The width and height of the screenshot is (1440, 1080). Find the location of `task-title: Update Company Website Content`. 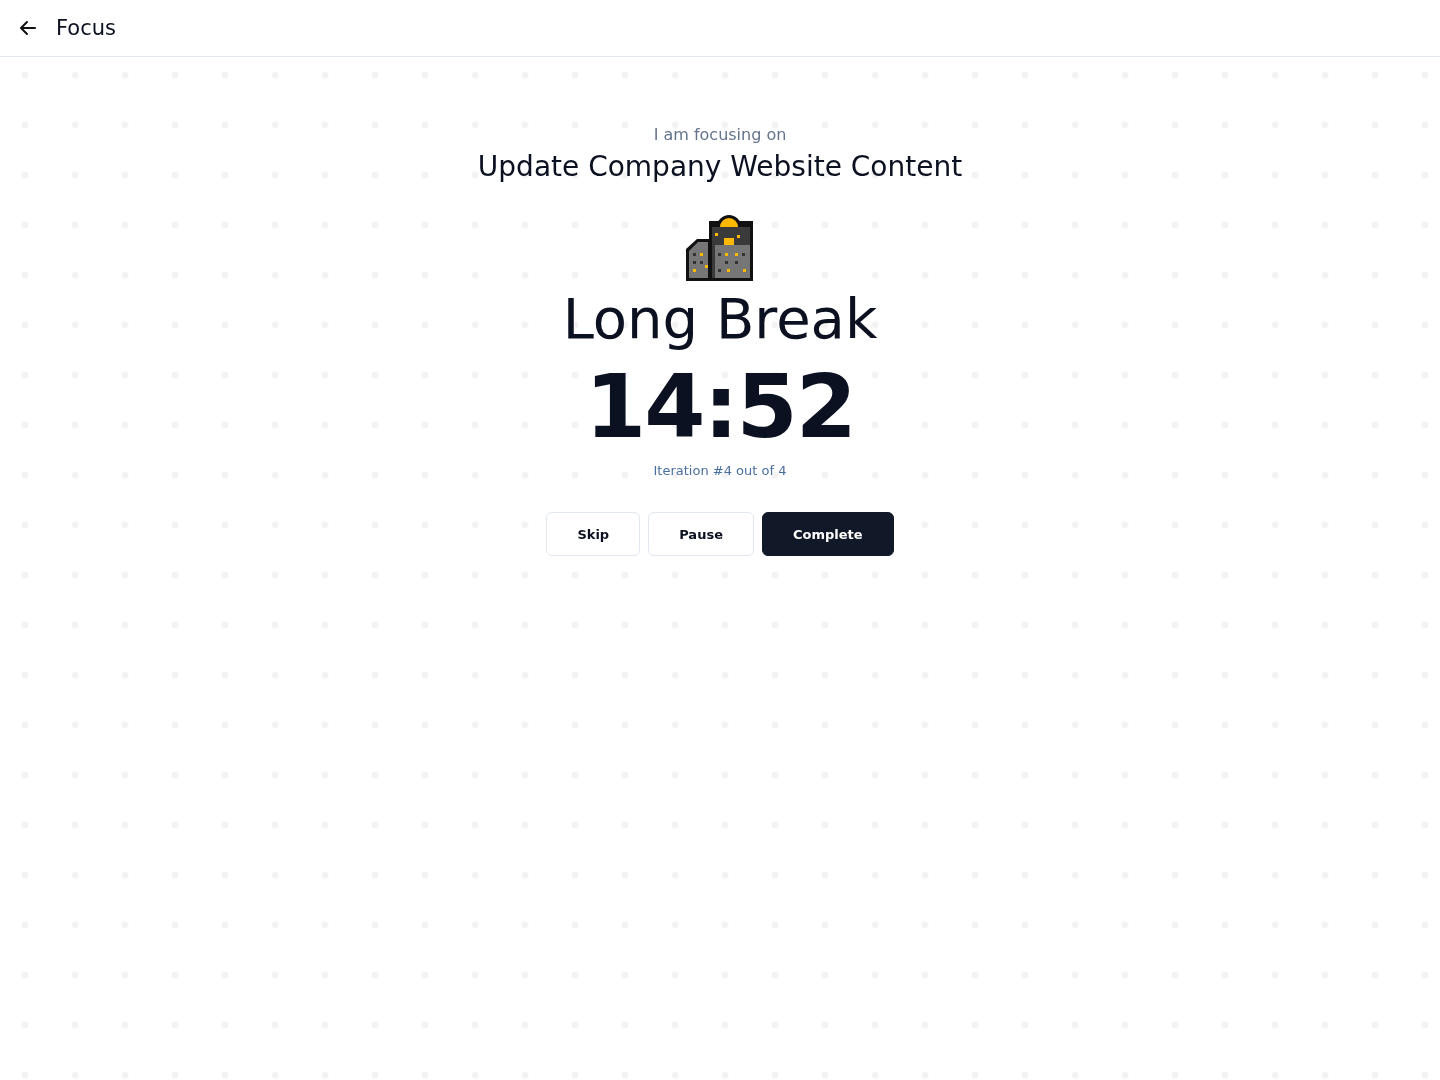

task-title: Update Company Website Content is located at coordinates (720, 166).